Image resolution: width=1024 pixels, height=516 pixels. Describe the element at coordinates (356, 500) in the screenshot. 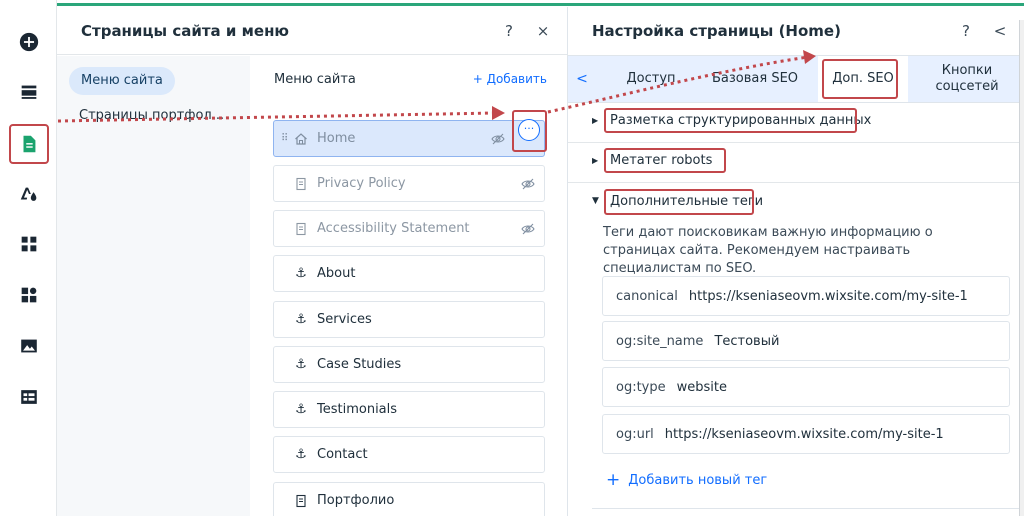

I see `page-label: Портфолио` at that location.